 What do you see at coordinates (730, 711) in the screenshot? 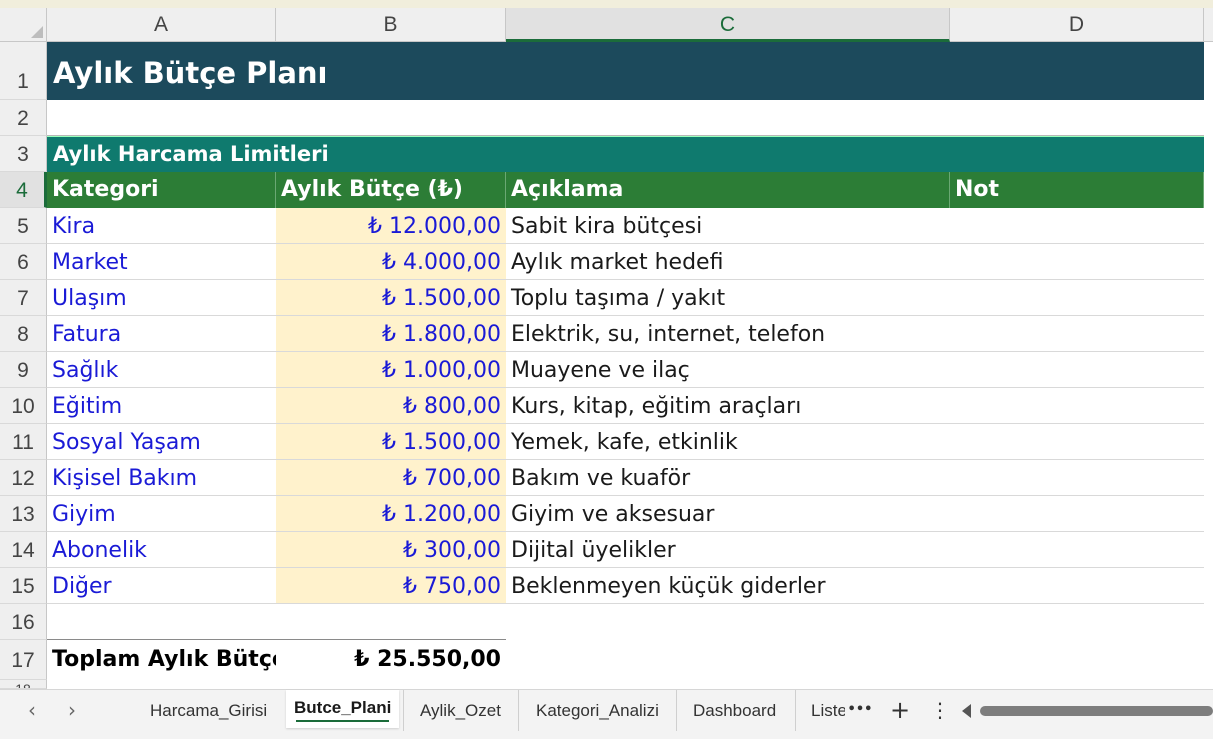
I see `tab-dashboard: Dashboard` at bounding box center [730, 711].